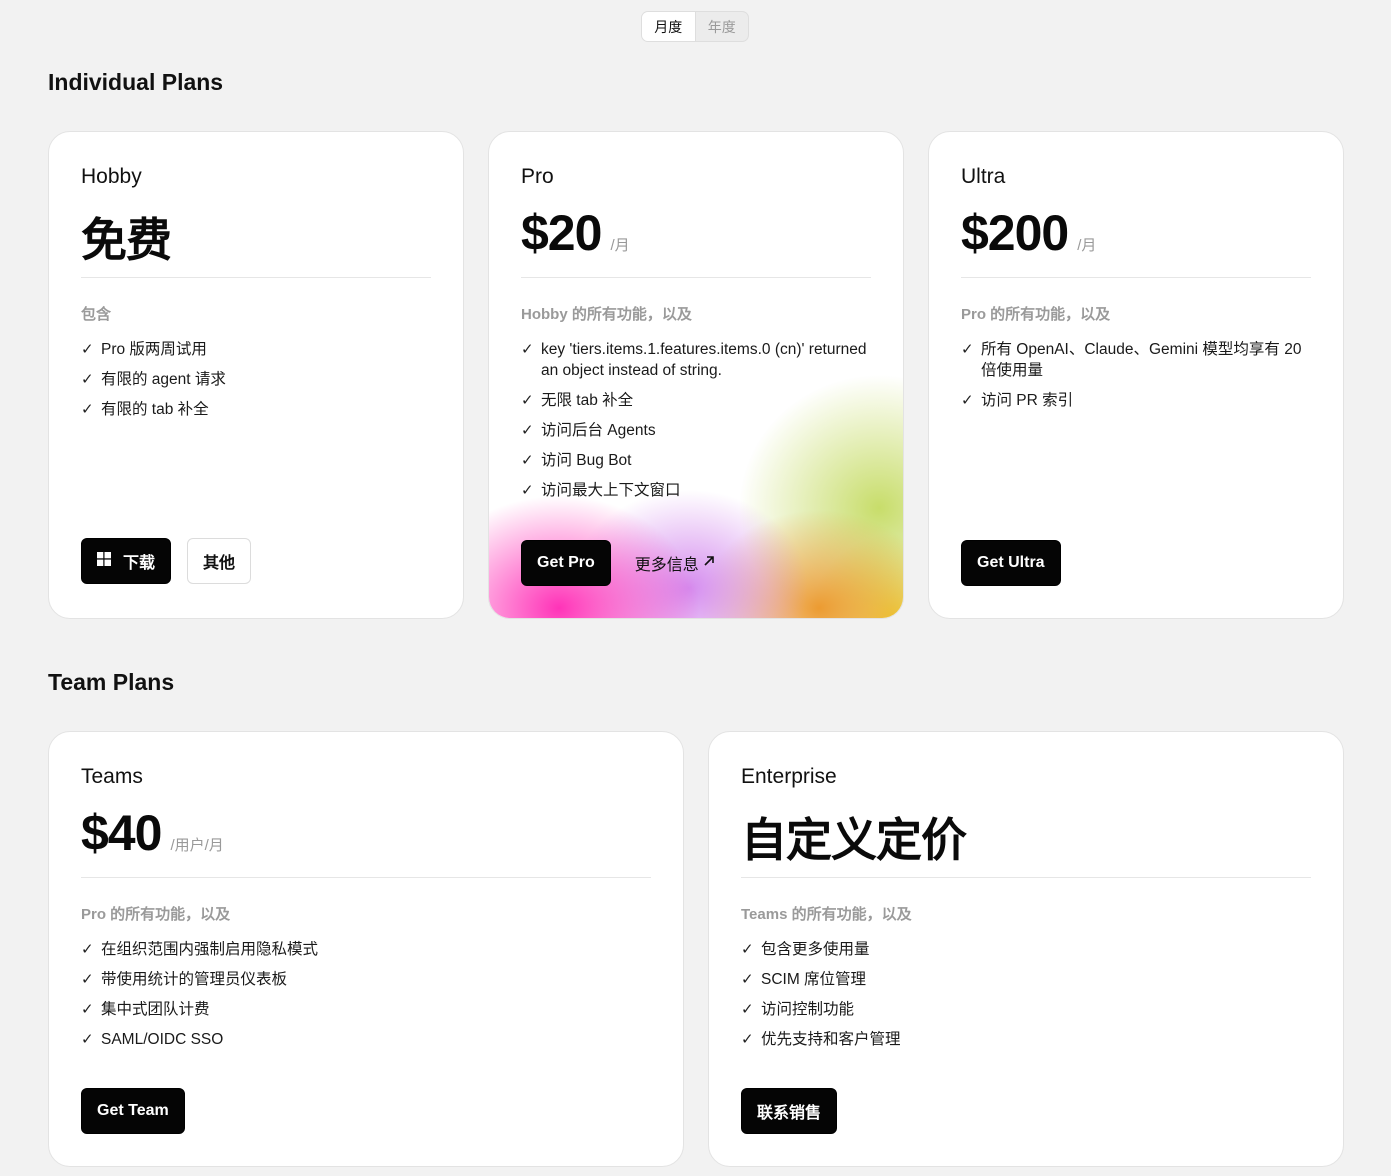 The height and width of the screenshot is (1176, 1391). Describe the element at coordinates (696, 460) in the screenshot. I see `feature-item: ✓ 访问 Bug Bot` at that location.